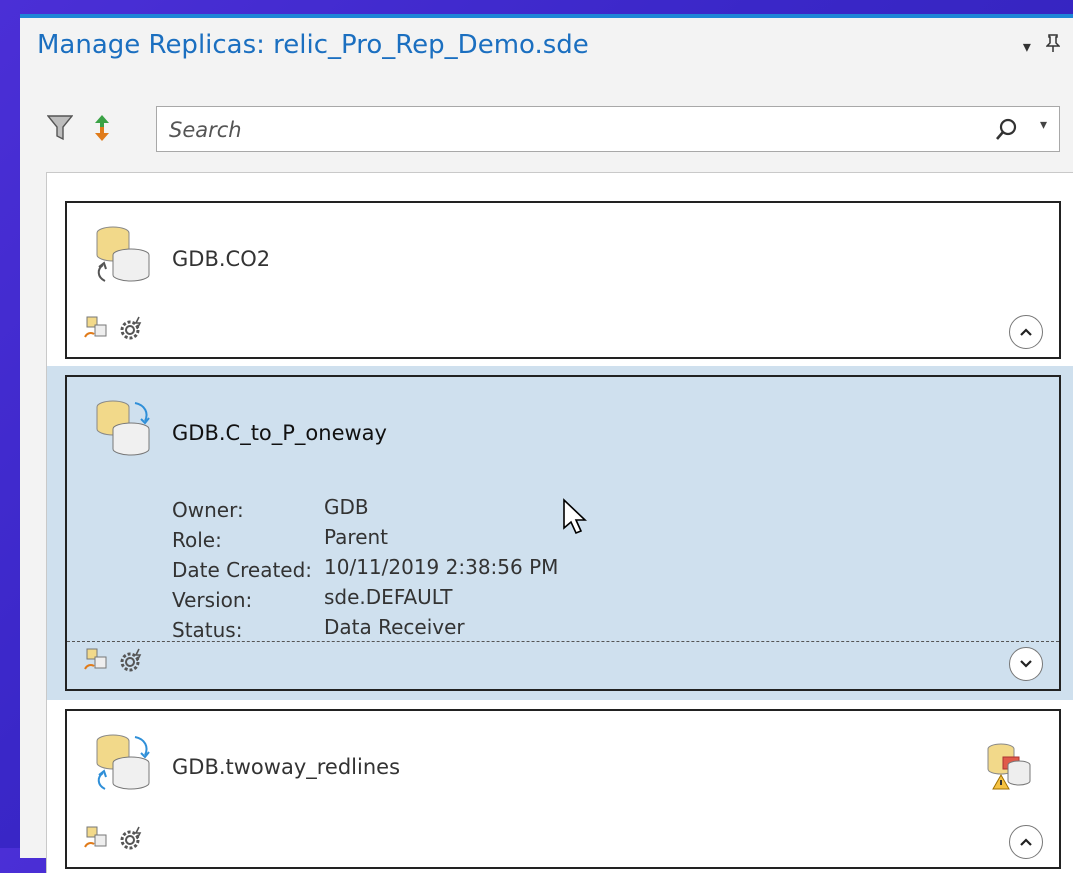  What do you see at coordinates (221, 259) in the screenshot?
I see `replica-name: GDB.CO2` at bounding box center [221, 259].